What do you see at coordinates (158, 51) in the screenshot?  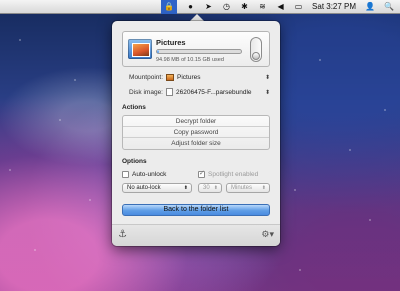 I see `usage-bar-fill` at bounding box center [158, 51].